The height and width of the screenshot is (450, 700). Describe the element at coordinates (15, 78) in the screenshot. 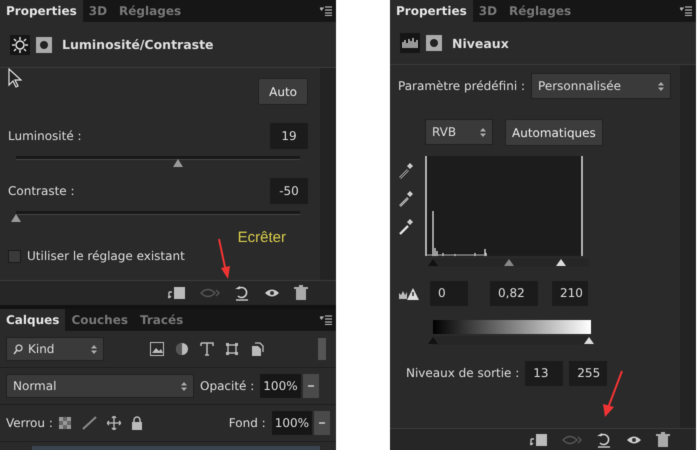

I see `mouse-cursor-icon` at that location.